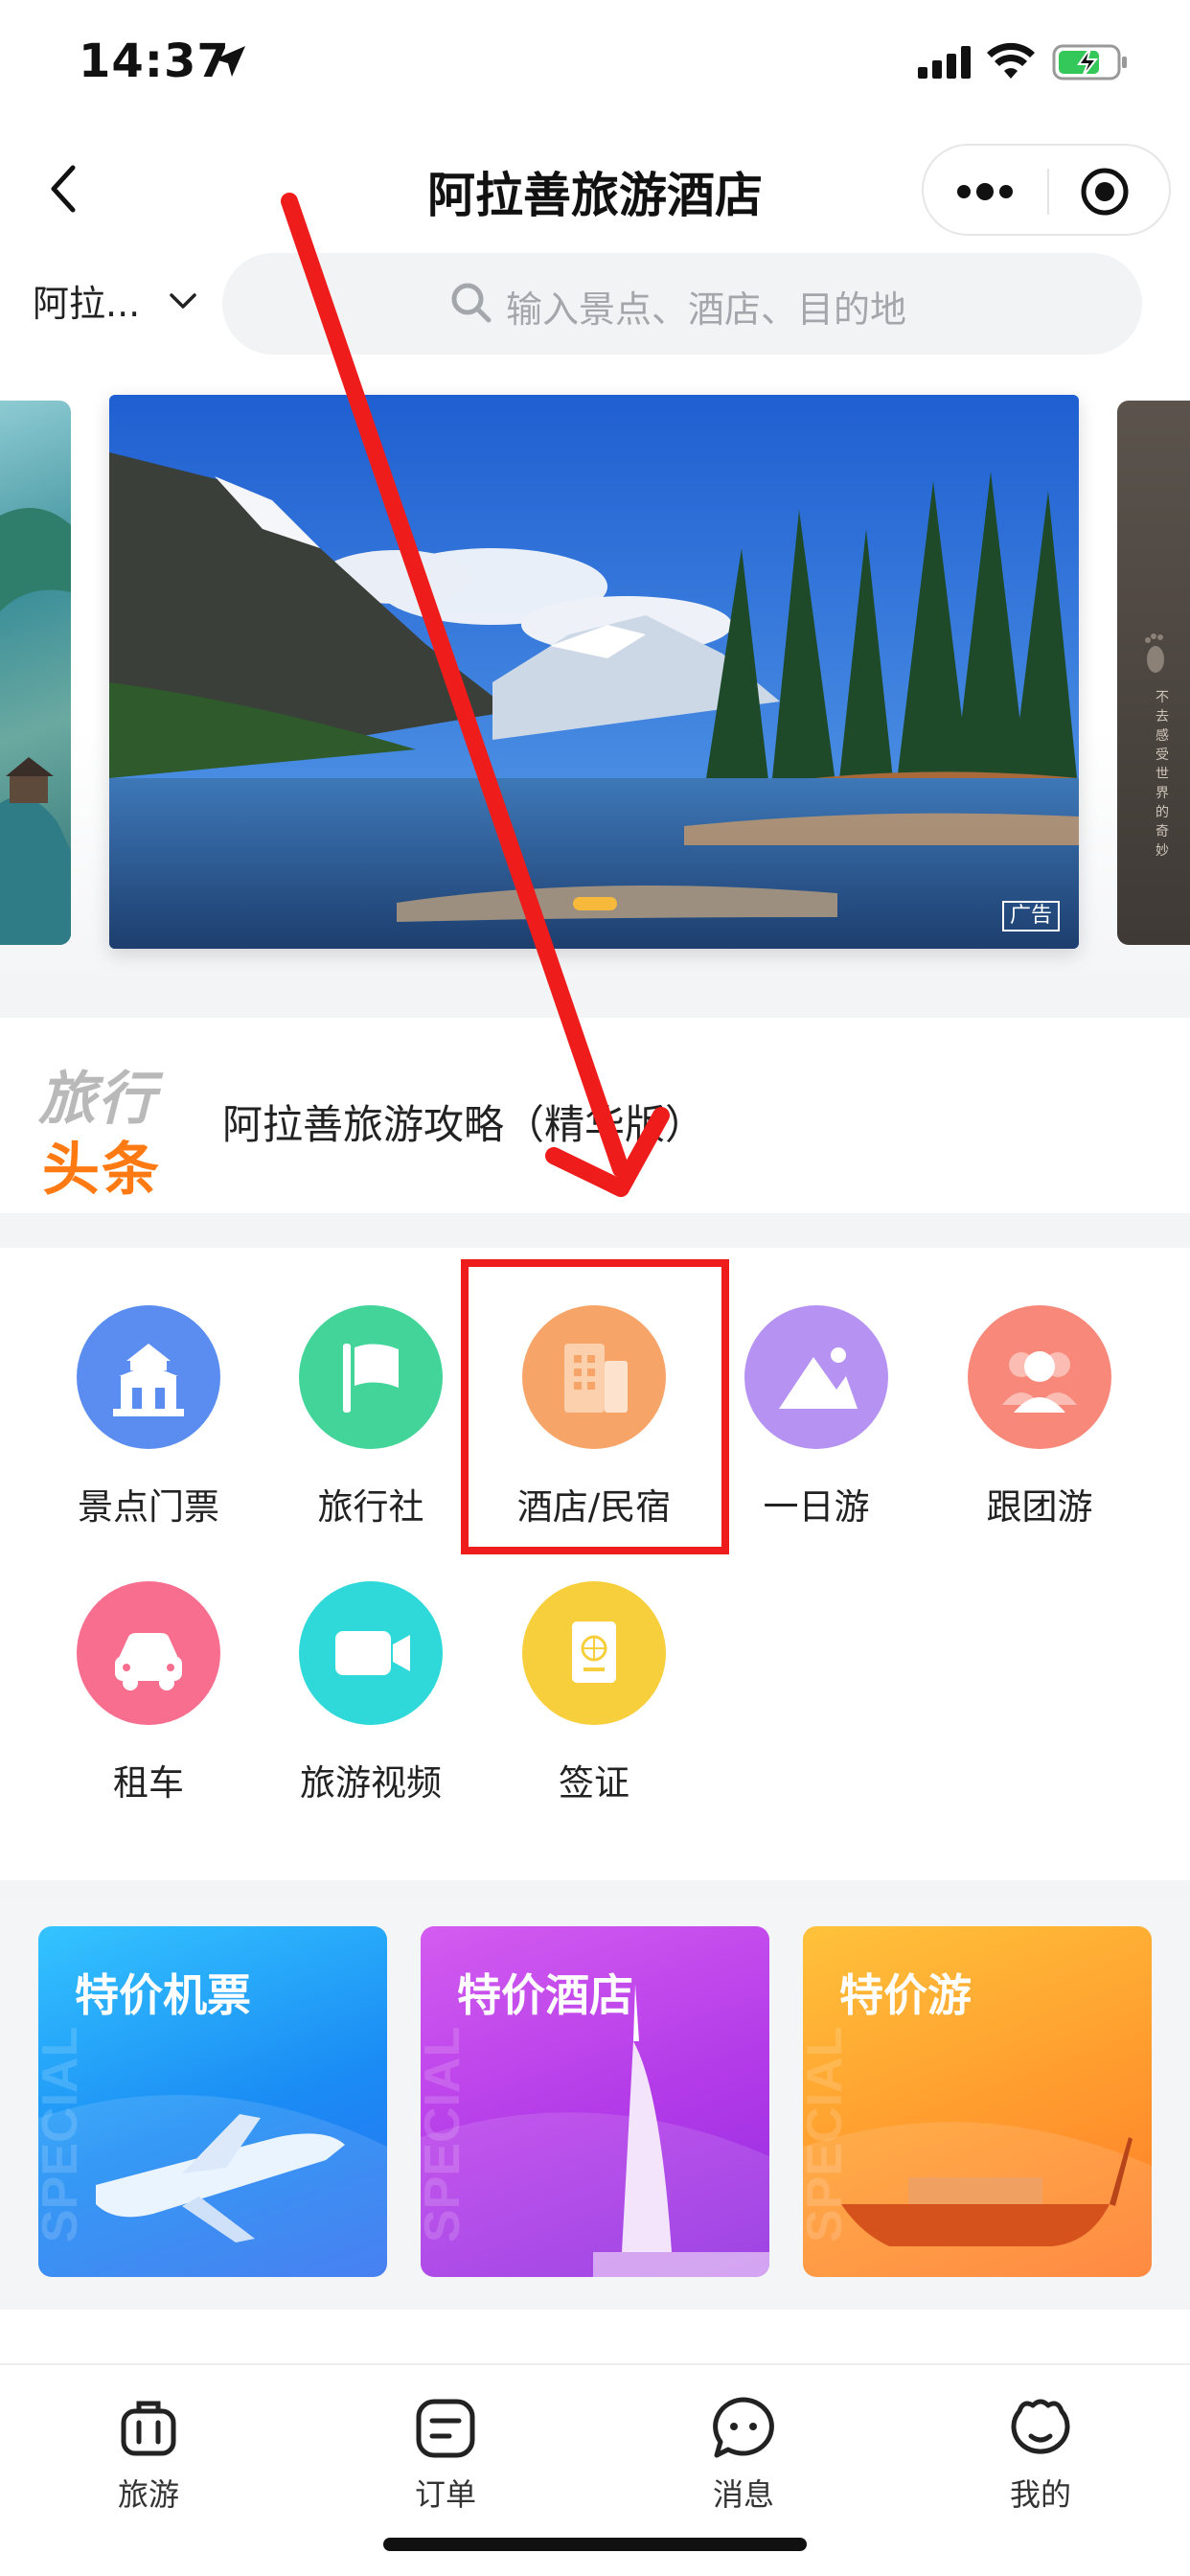 The width and height of the screenshot is (1190, 2576). Describe the element at coordinates (101, 1170) in the screenshot. I see `headlines-logo-bottom: 头条` at that location.